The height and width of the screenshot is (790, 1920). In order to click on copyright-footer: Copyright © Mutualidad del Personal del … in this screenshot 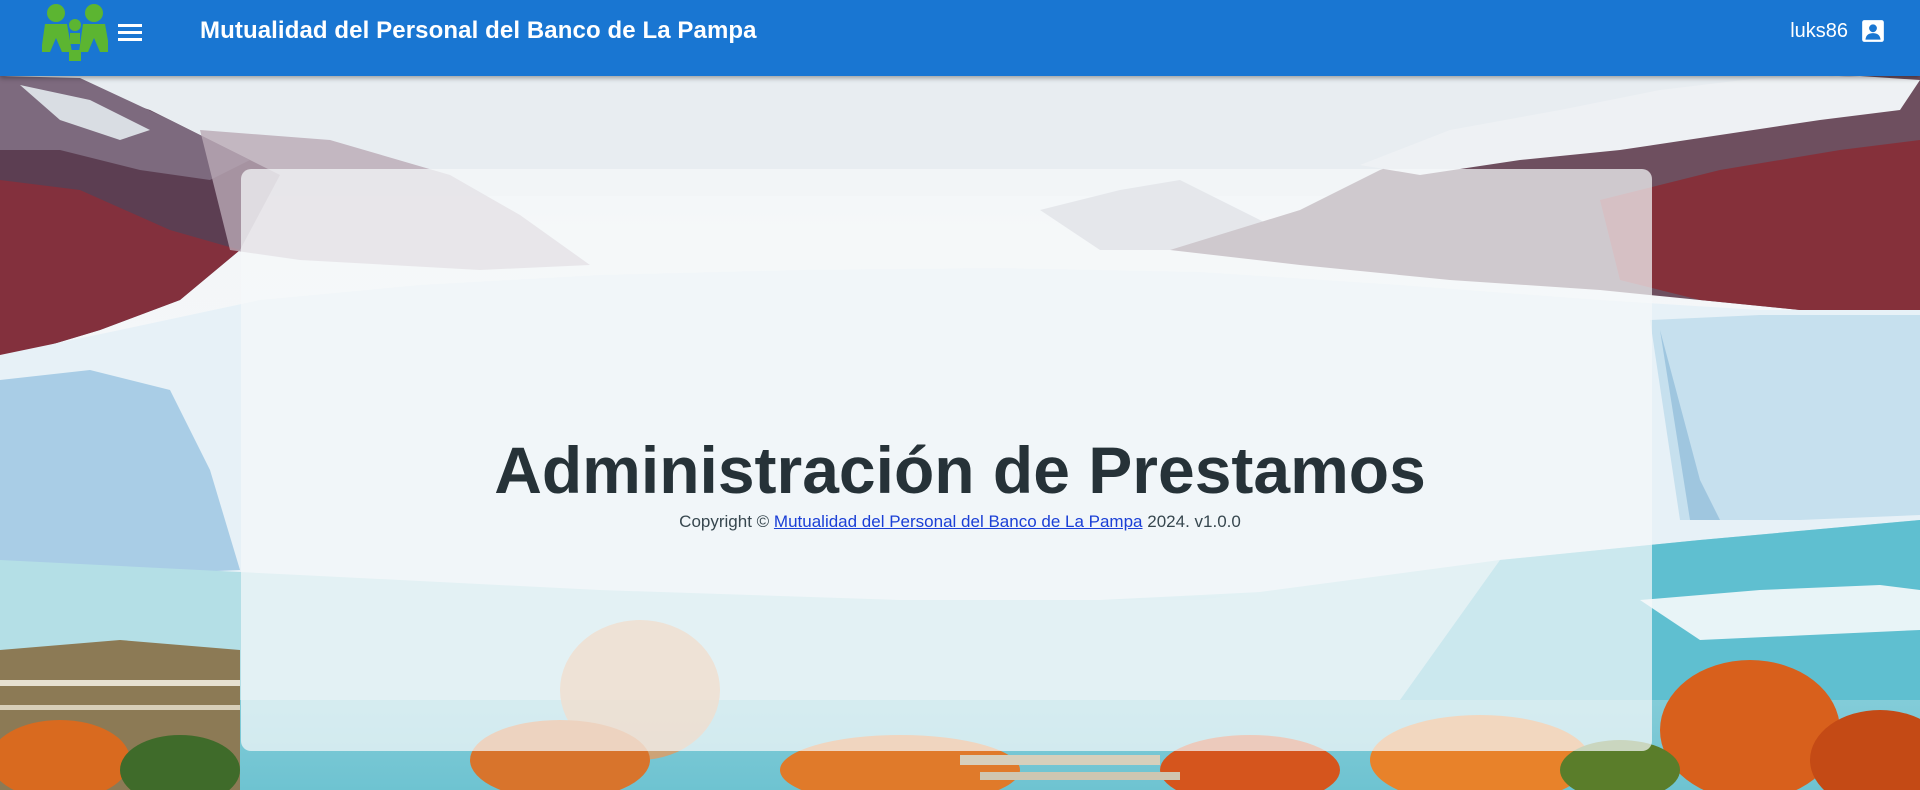, I will do `click(960, 522)`.